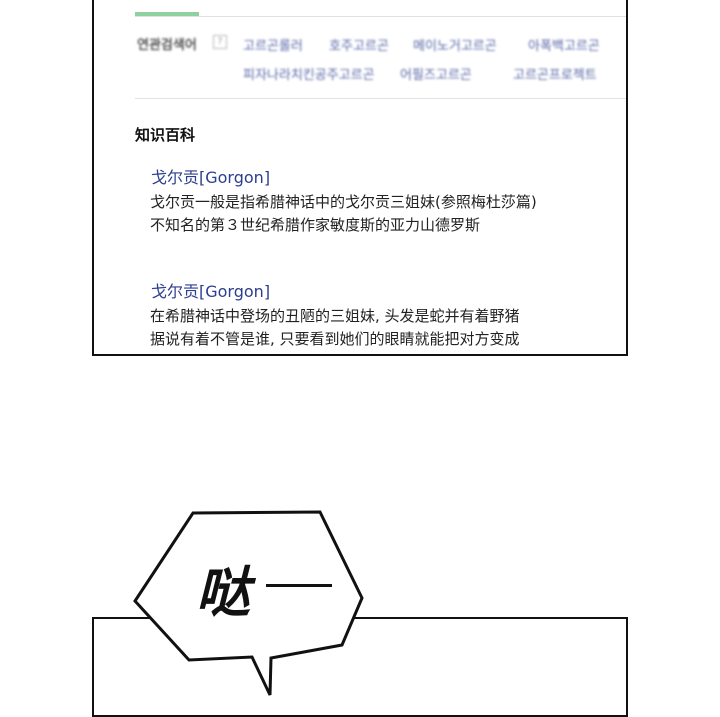  Describe the element at coordinates (335, 339) in the screenshot. I see `entry-snippet: 据说有着不管是谁, 只要看到她们的眼睛就能把对方变成` at that location.